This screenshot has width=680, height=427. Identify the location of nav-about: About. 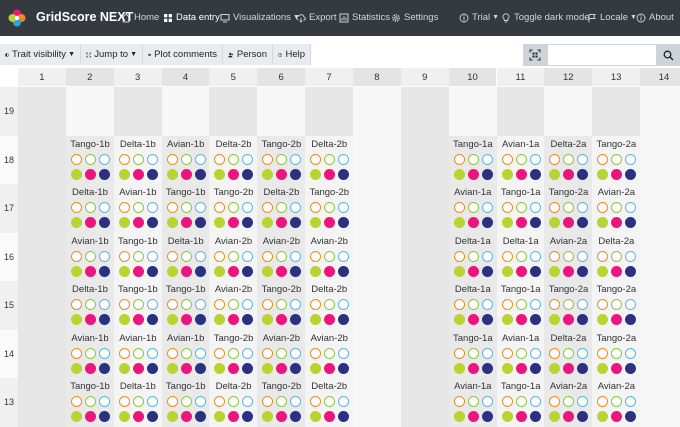
(655, 17).